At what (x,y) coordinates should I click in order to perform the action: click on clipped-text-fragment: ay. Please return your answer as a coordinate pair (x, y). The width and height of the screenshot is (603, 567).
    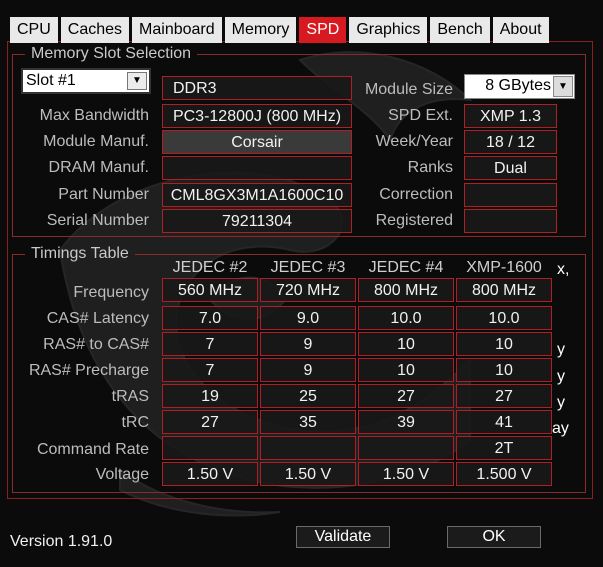
    Looking at the image, I should click on (560, 428).